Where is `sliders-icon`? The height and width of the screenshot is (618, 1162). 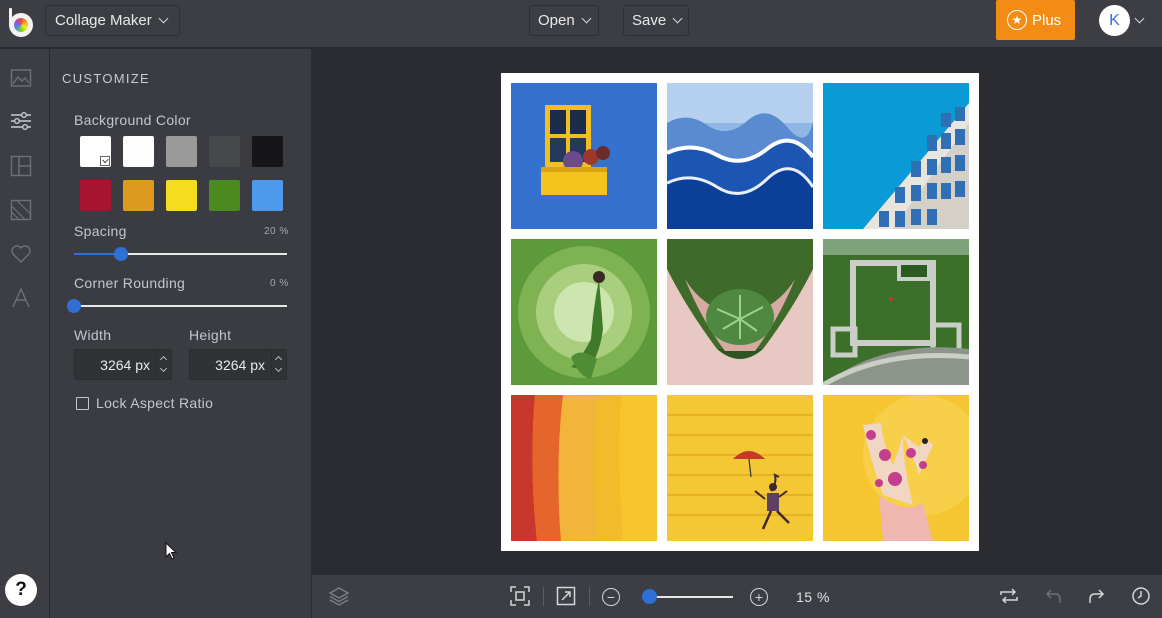
sliders-icon is located at coordinates (21, 121).